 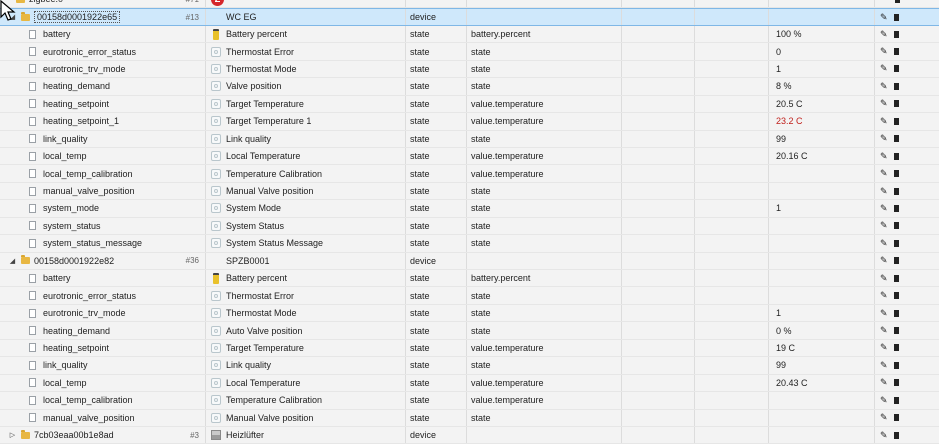 I want to click on device-row: ▷ 7cb03eaa00b1e8ad #3 Heizlüfter device ✎, so click(x=469, y=435).